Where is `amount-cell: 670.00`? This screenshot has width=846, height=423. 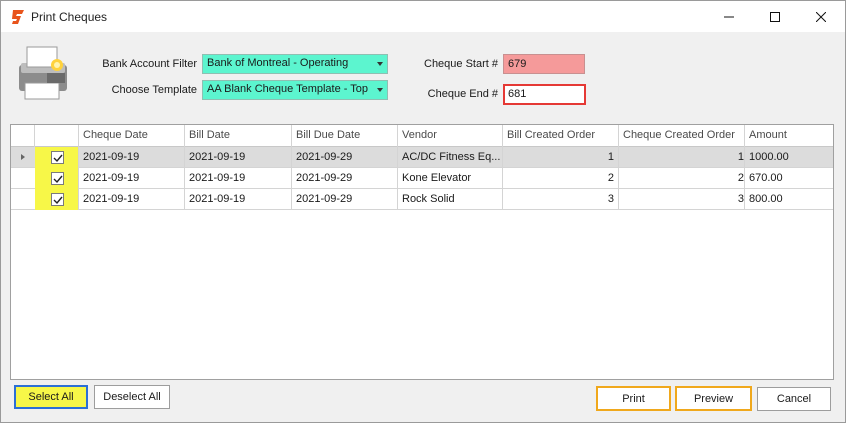 amount-cell: 670.00 is located at coordinates (789, 178).